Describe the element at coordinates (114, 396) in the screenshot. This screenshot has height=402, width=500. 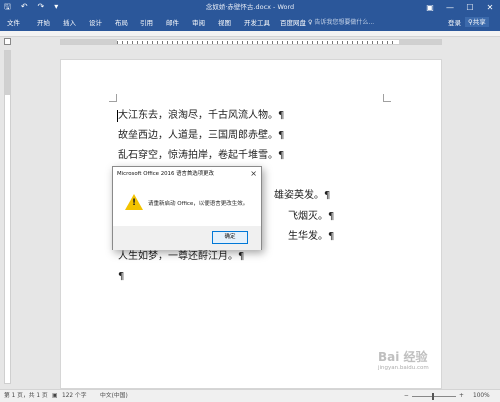
I see `language-indicator: 中文(中国)` at that location.